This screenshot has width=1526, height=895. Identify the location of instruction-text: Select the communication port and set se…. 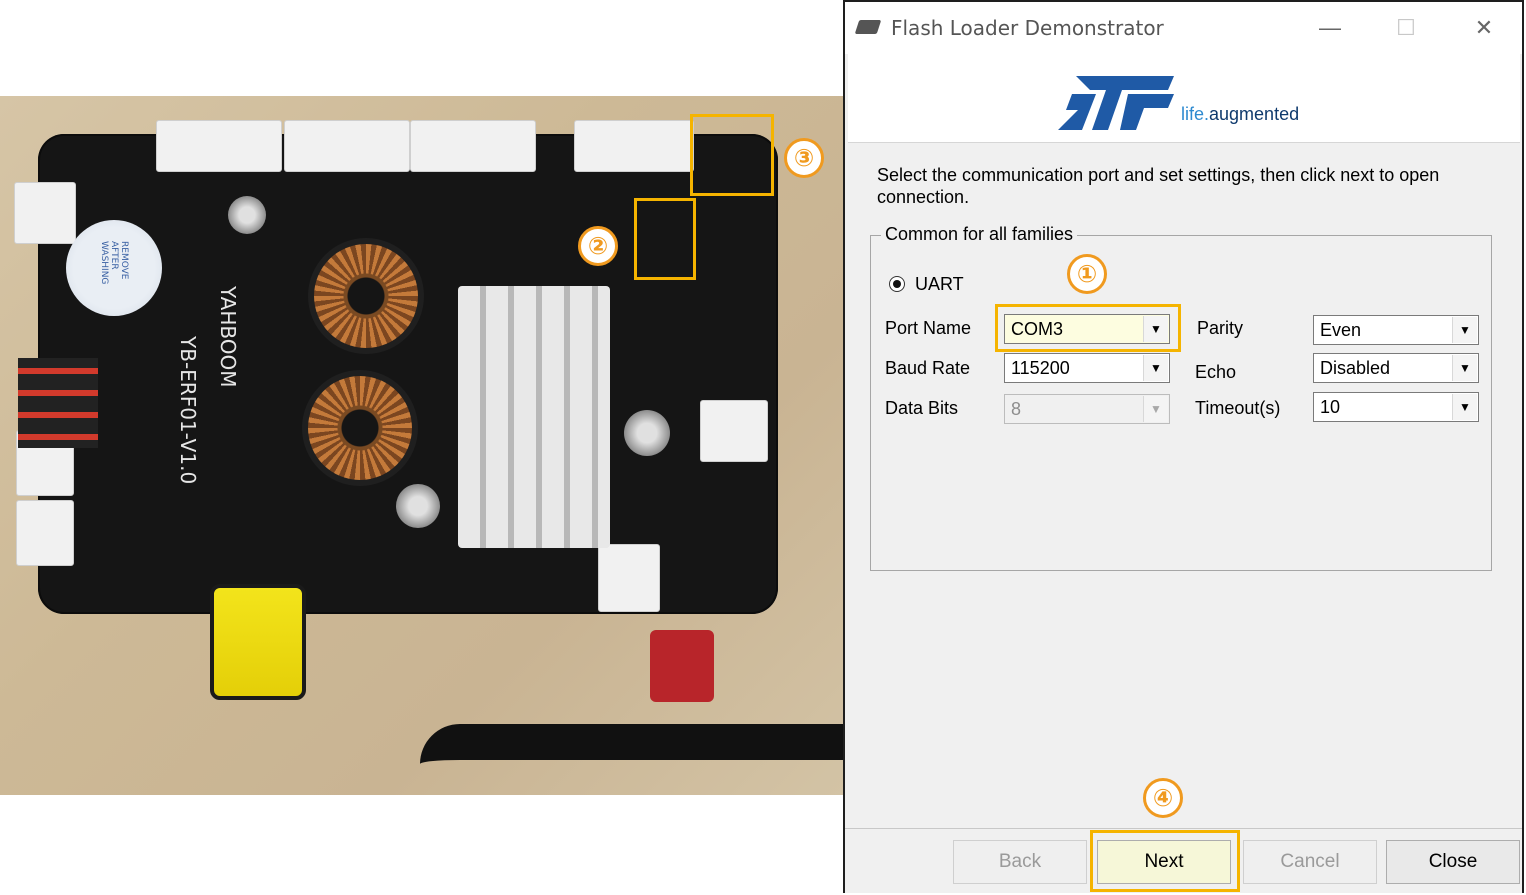
(1158, 186).